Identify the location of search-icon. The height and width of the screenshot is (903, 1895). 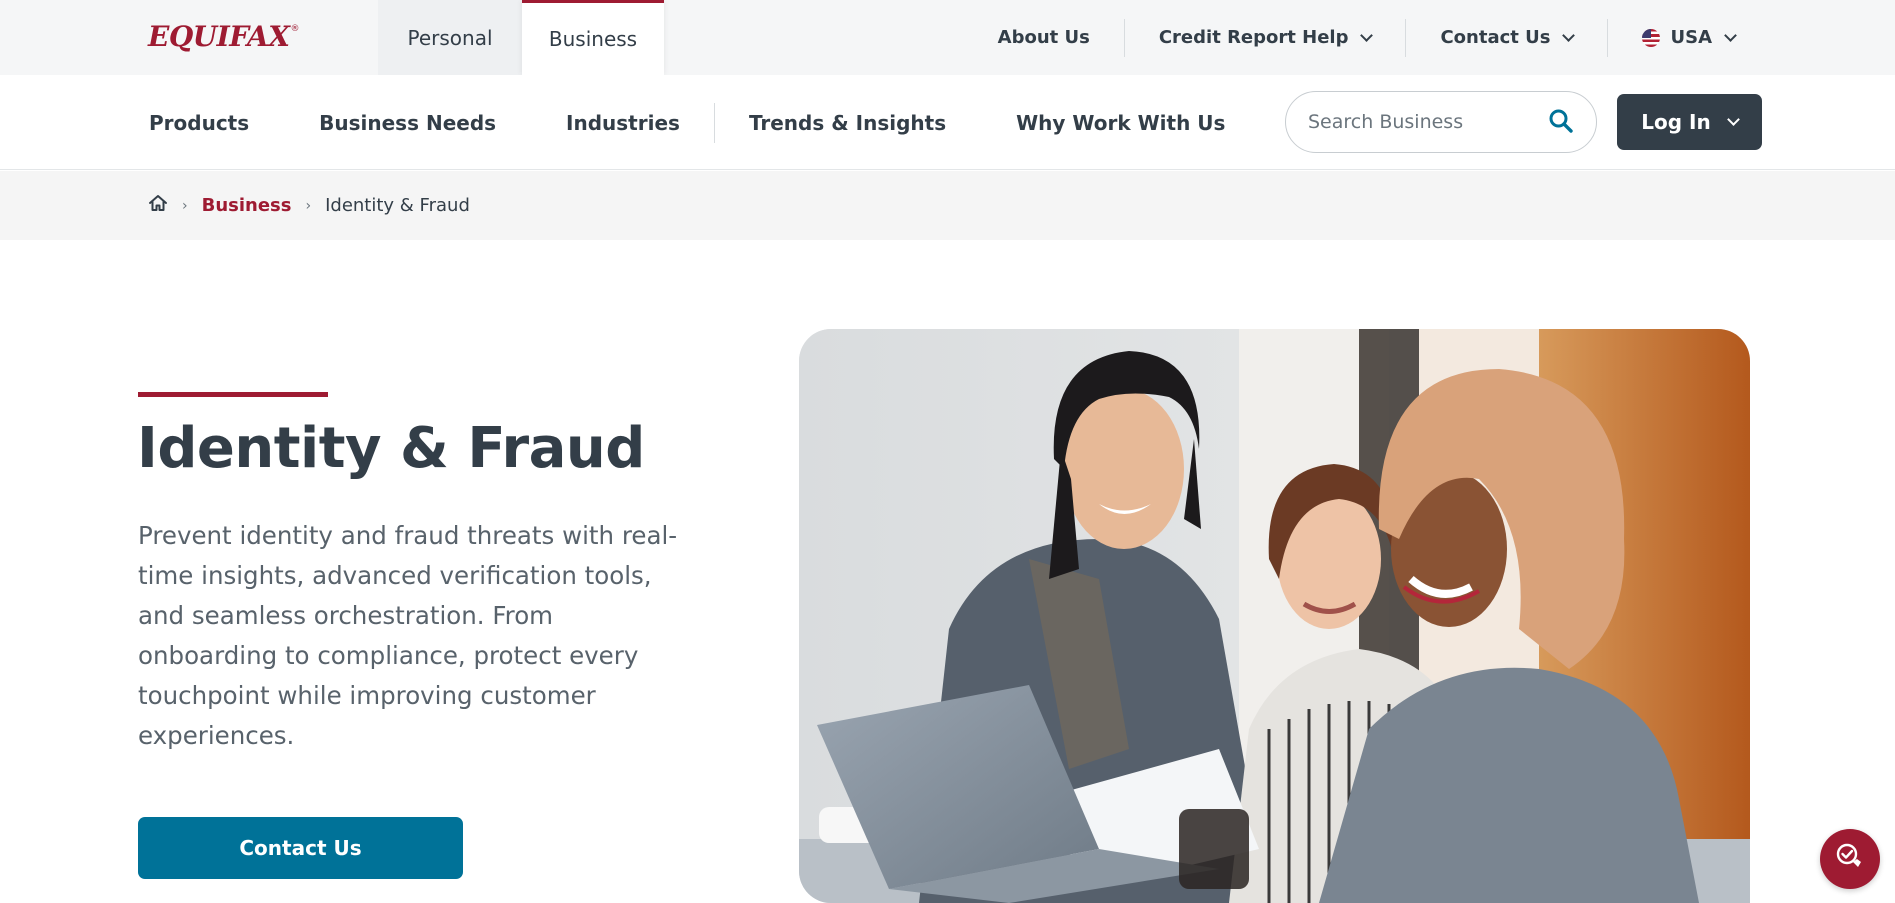
(1562, 122).